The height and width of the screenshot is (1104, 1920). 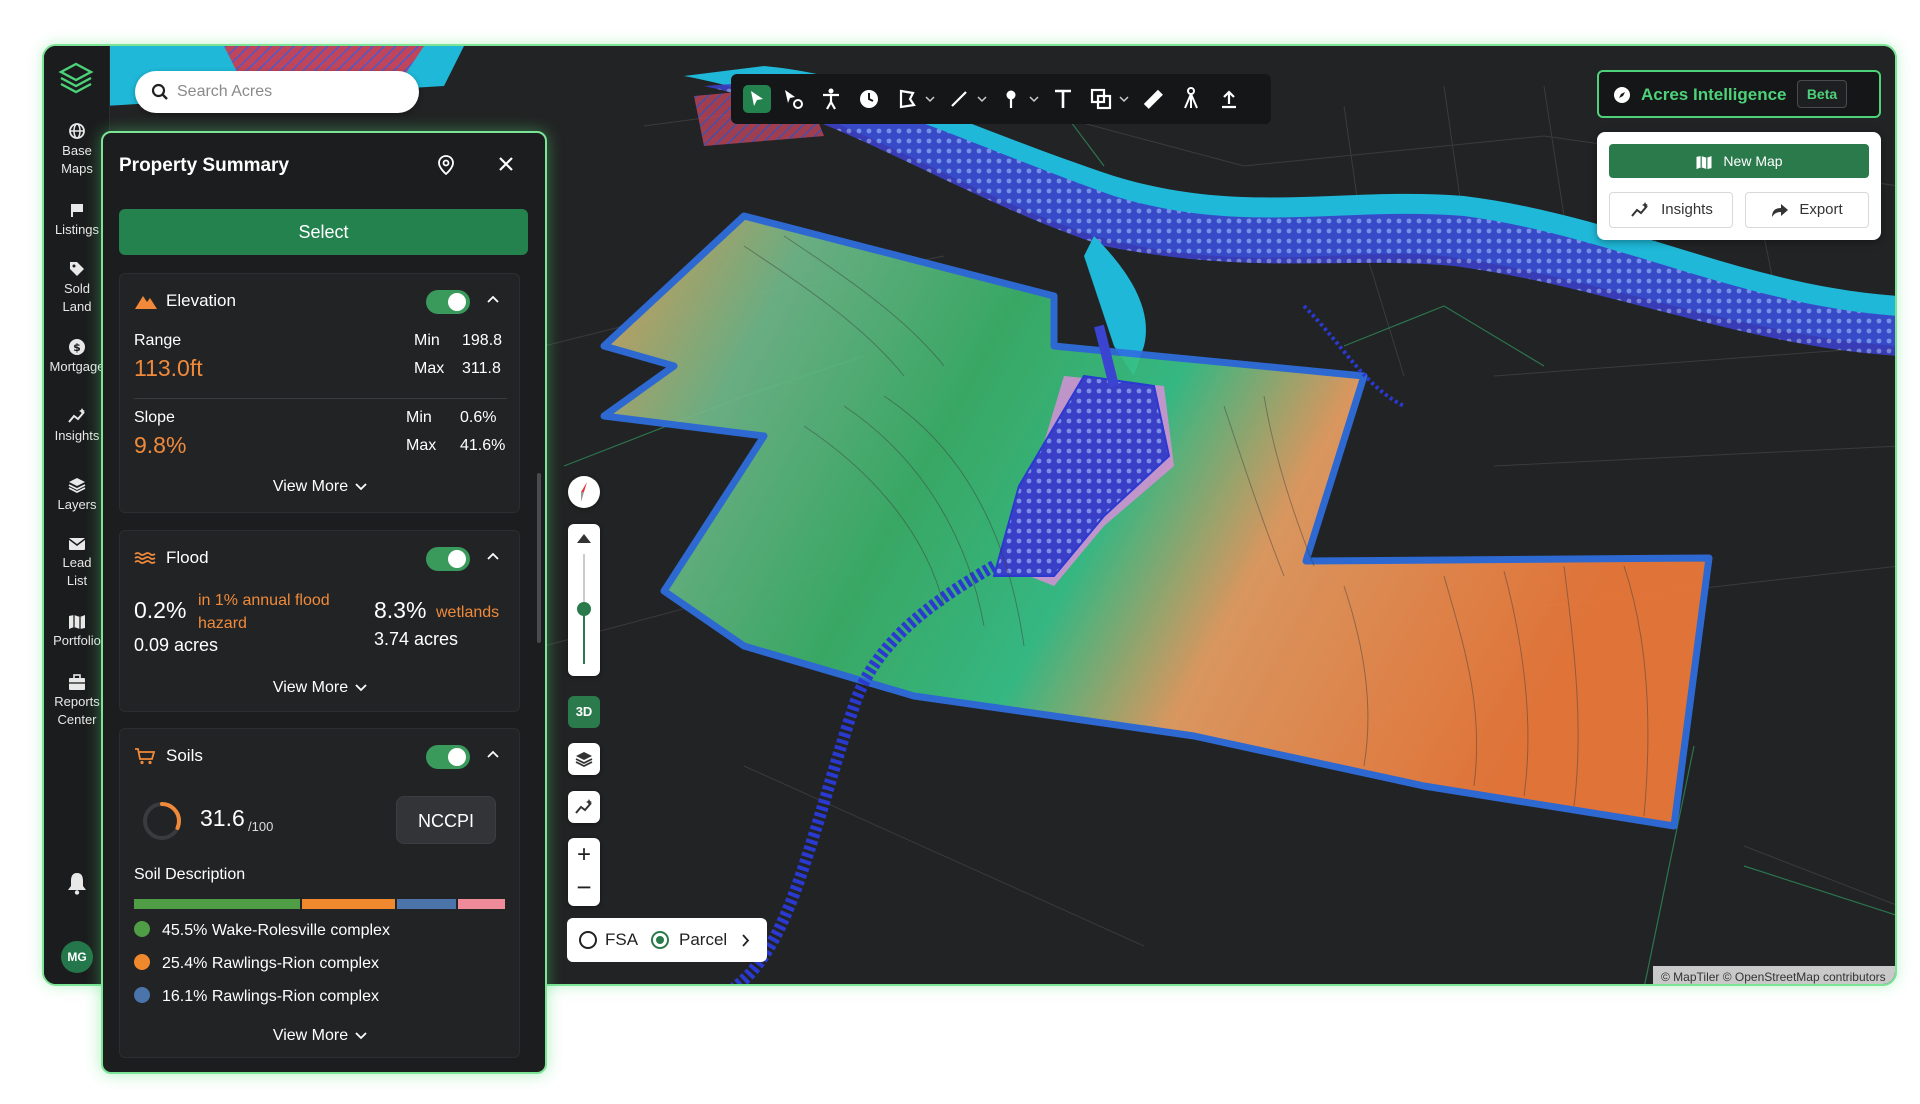 What do you see at coordinates (478, 417) in the screenshot?
I see `slope-min-value: 0.6%` at bounding box center [478, 417].